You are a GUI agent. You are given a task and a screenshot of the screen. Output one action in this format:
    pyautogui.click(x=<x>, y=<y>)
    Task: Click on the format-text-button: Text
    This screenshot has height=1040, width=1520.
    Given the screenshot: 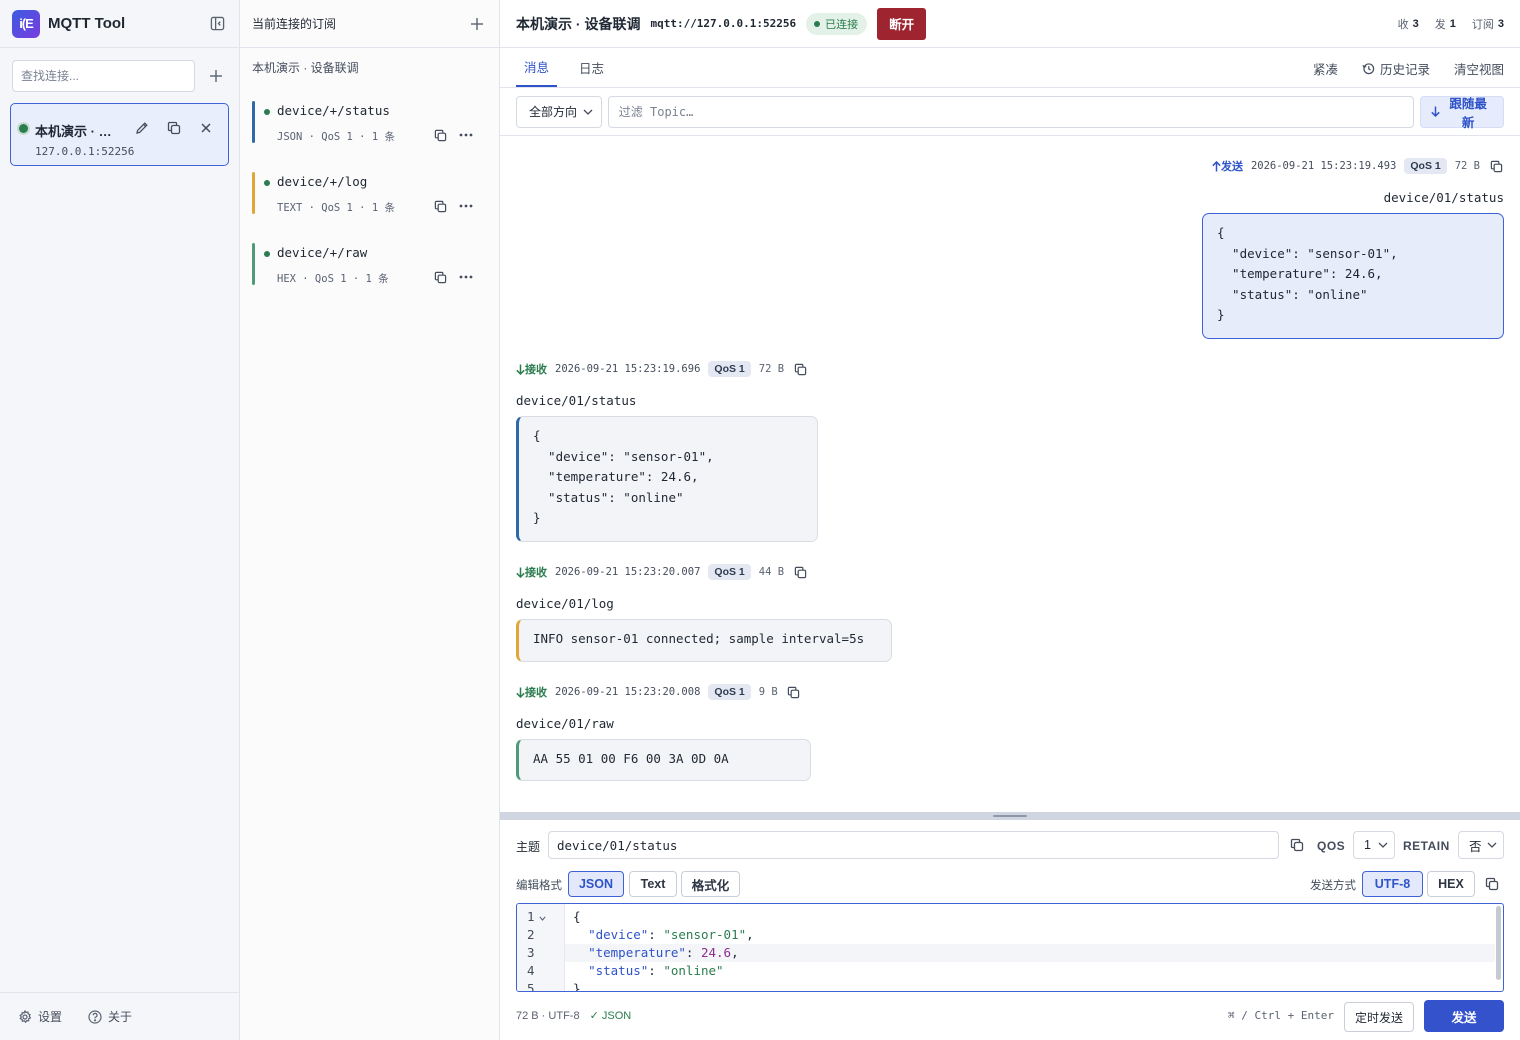 What is the action you would take?
    pyautogui.click(x=653, y=884)
    